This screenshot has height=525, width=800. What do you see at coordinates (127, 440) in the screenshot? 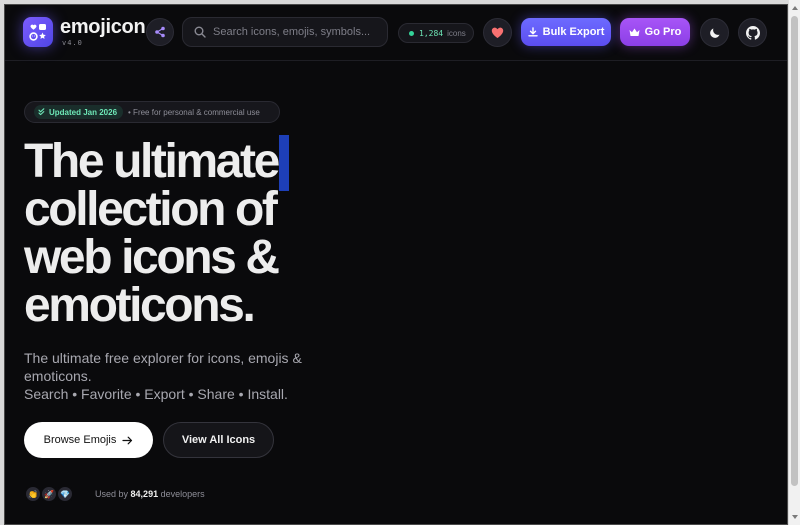
I see `arrow-right-icon` at bounding box center [127, 440].